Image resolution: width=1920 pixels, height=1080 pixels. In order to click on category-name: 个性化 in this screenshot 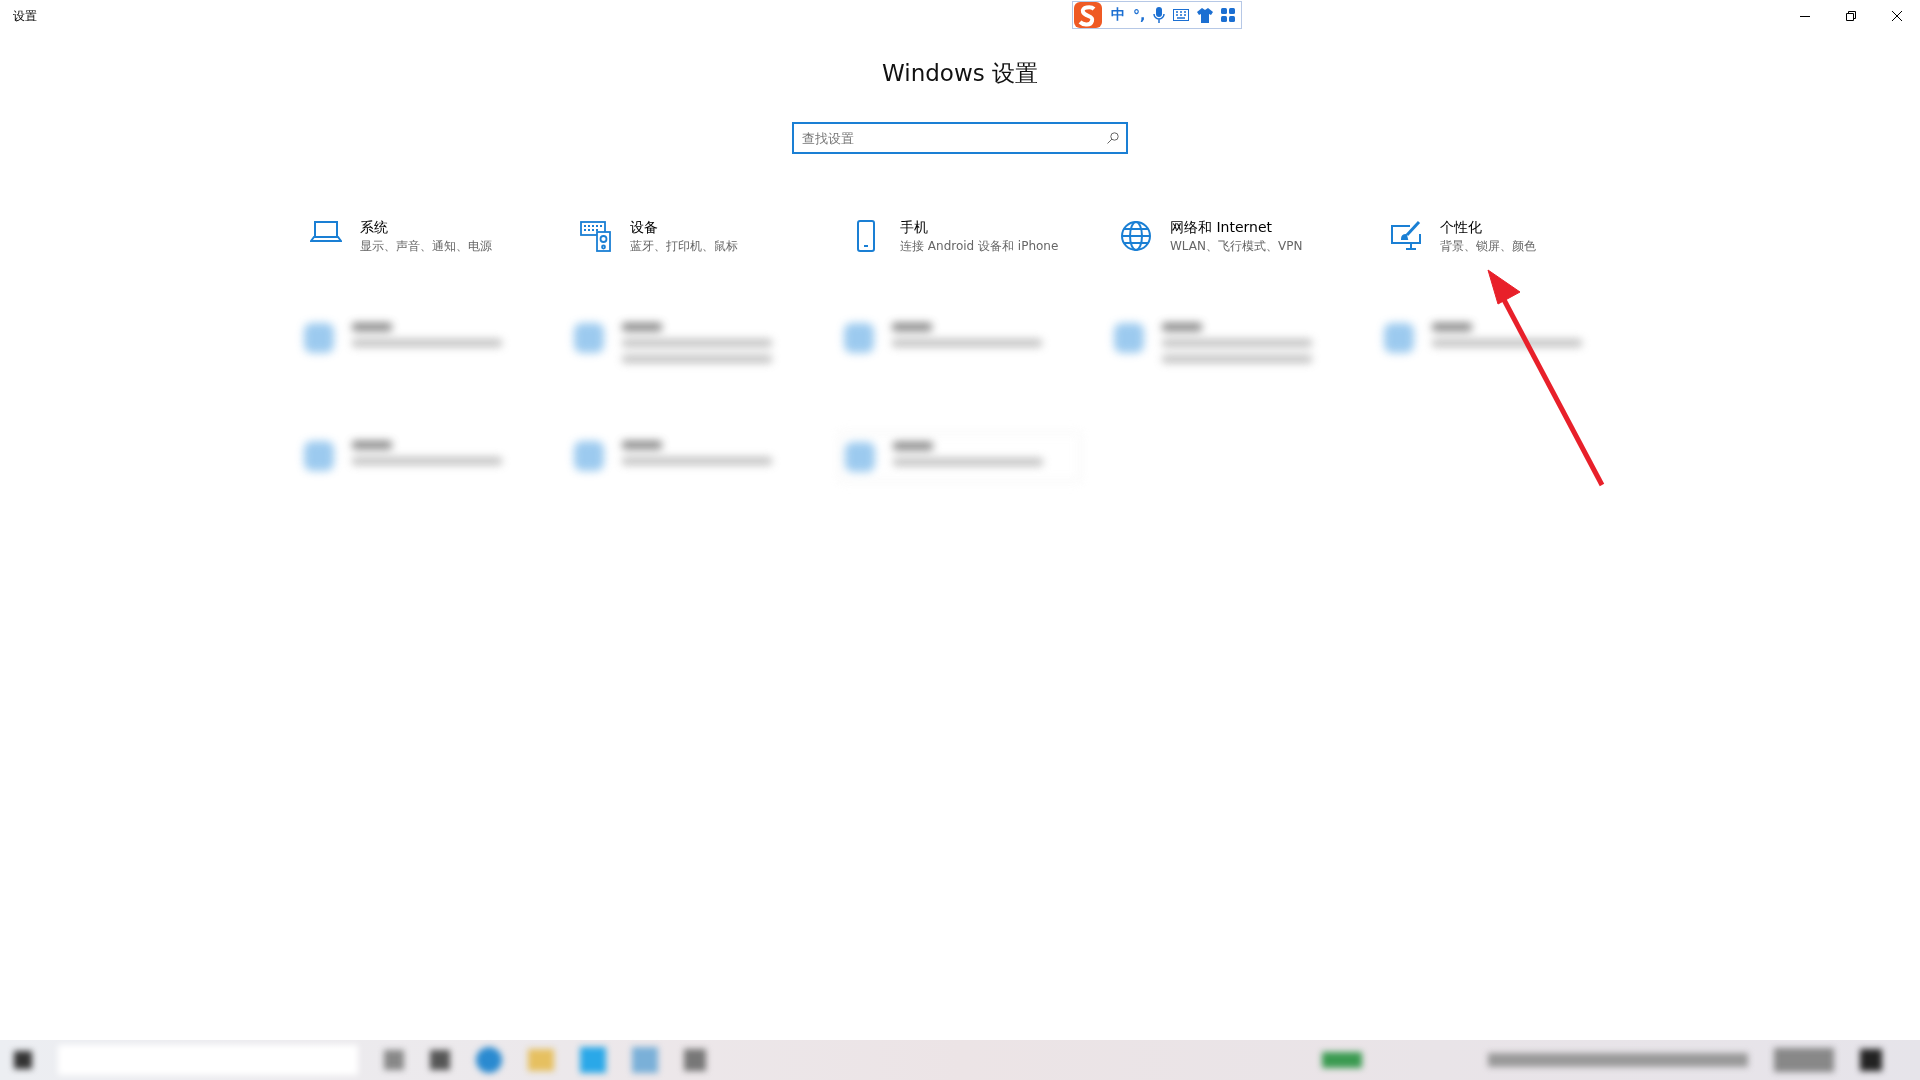, I will do `click(1488, 227)`.